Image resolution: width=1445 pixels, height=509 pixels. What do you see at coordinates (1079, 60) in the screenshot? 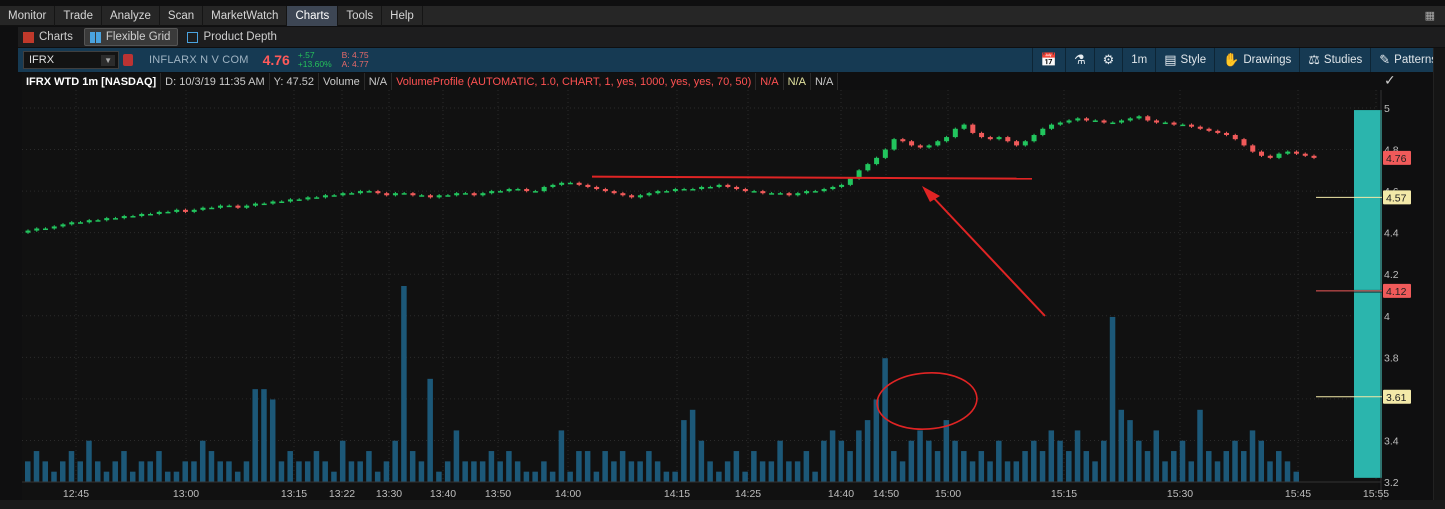
I see `flask-button: ⚗` at bounding box center [1079, 60].